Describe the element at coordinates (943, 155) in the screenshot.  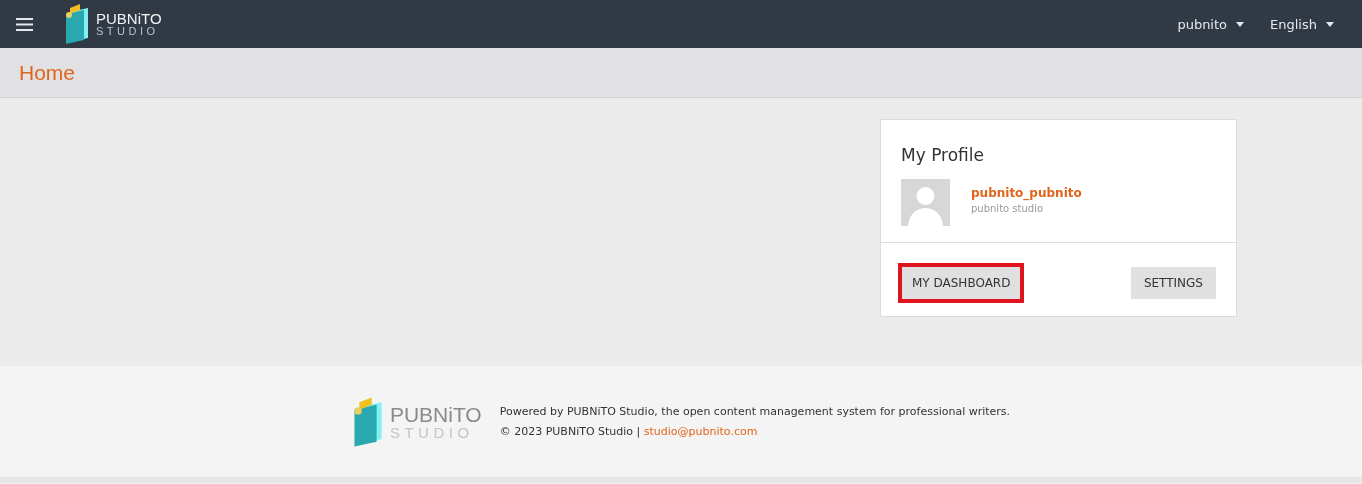
I see `card-title: My Profile` at that location.